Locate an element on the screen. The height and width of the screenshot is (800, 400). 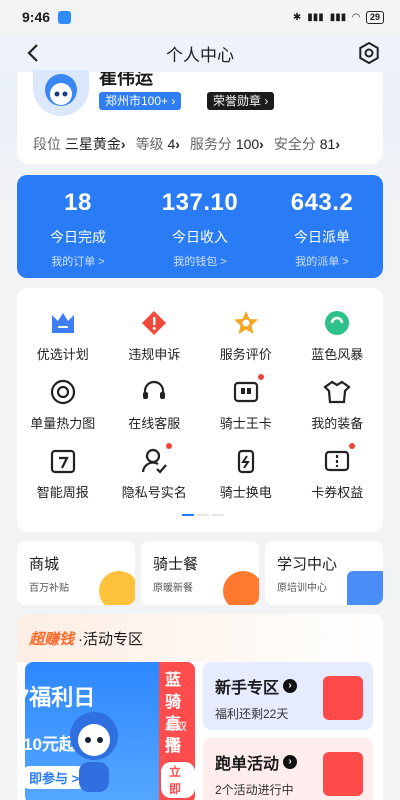
menu-item-rider-king-card: 骑士王卡 is located at coordinates (246, 403).